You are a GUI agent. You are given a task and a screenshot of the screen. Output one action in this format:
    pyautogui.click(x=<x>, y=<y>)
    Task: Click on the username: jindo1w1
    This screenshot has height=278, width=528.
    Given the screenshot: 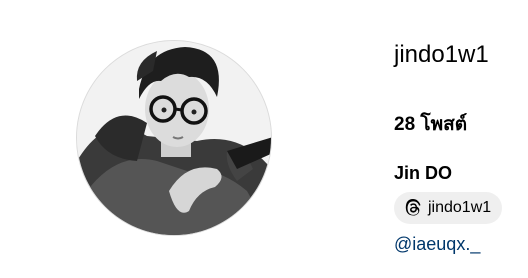 What is the action you would take?
    pyautogui.click(x=441, y=55)
    